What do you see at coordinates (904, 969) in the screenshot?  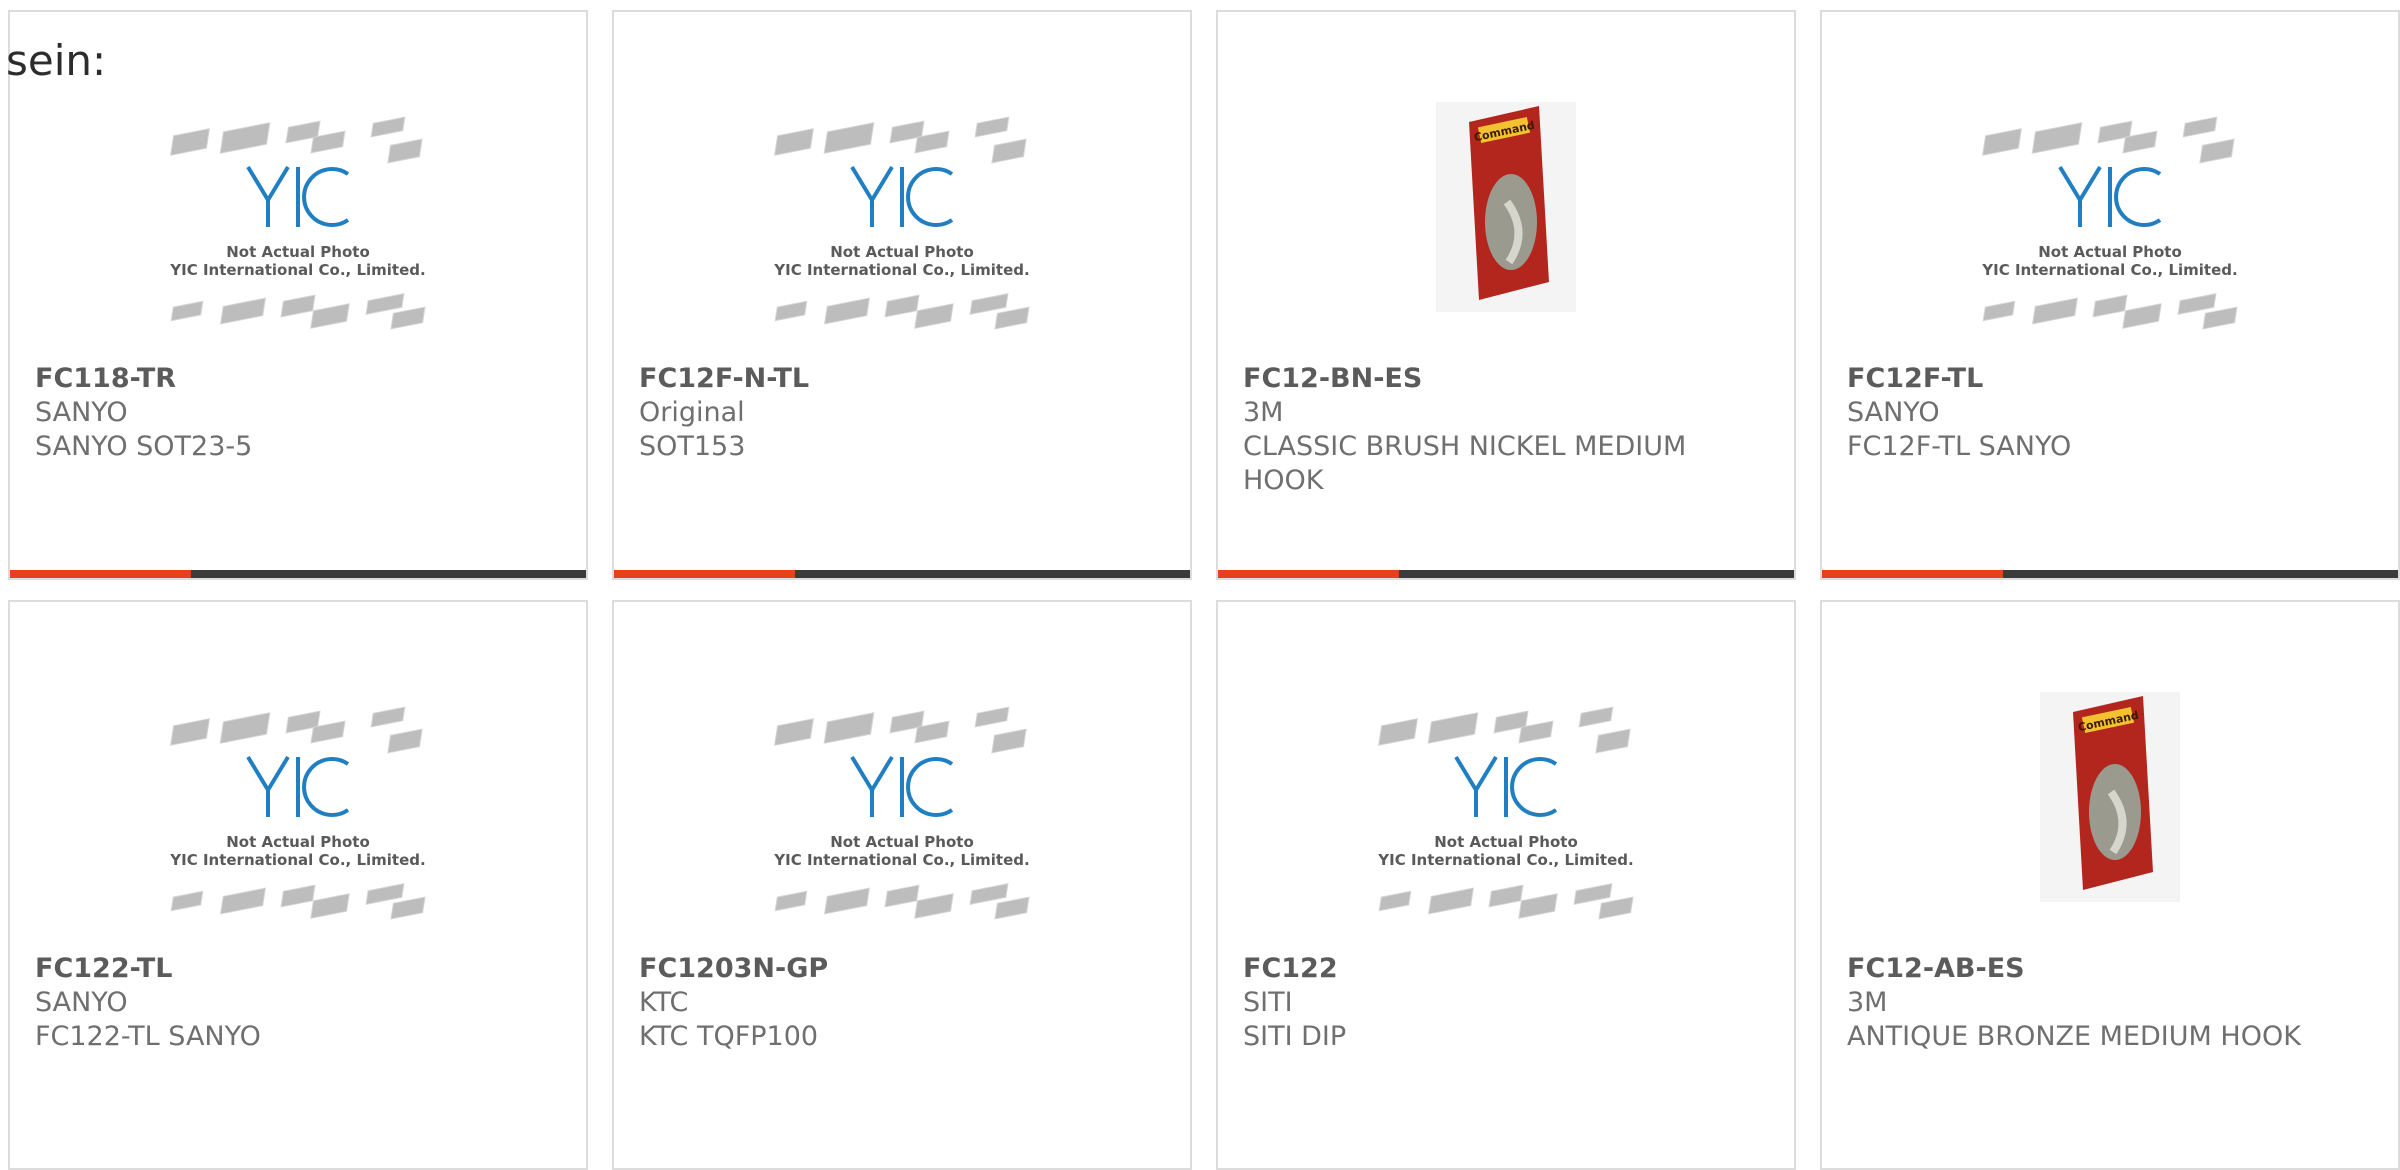 I see `part-number: FC1203N-GP` at bounding box center [904, 969].